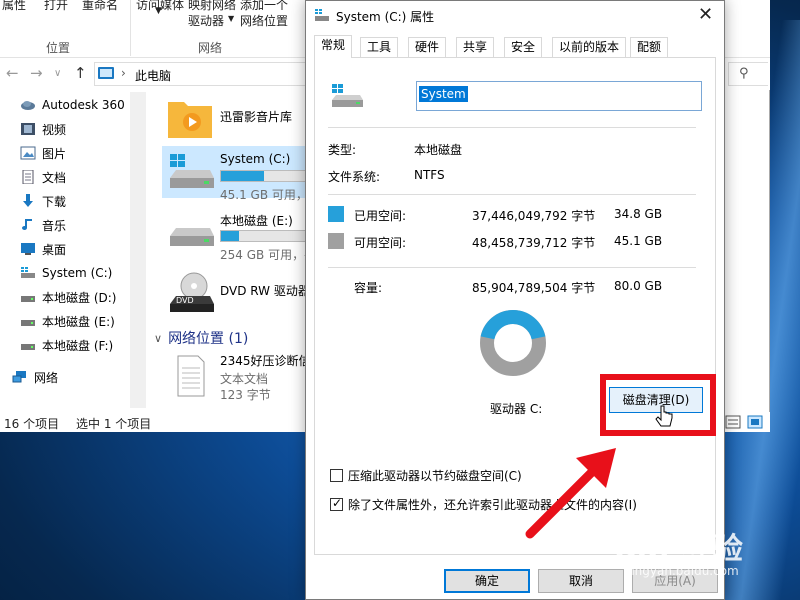  Describe the element at coordinates (534, 243) in the screenshot. I see `free-space-bytes: 48,458,739,712 字节` at that location.